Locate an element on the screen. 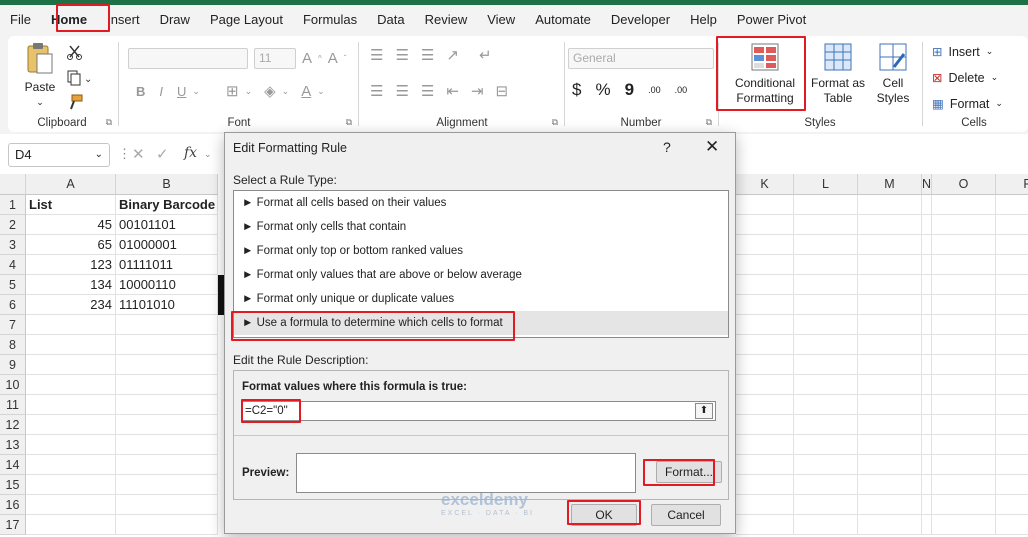  menu-insert: Insert is located at coordinates (123, 19).